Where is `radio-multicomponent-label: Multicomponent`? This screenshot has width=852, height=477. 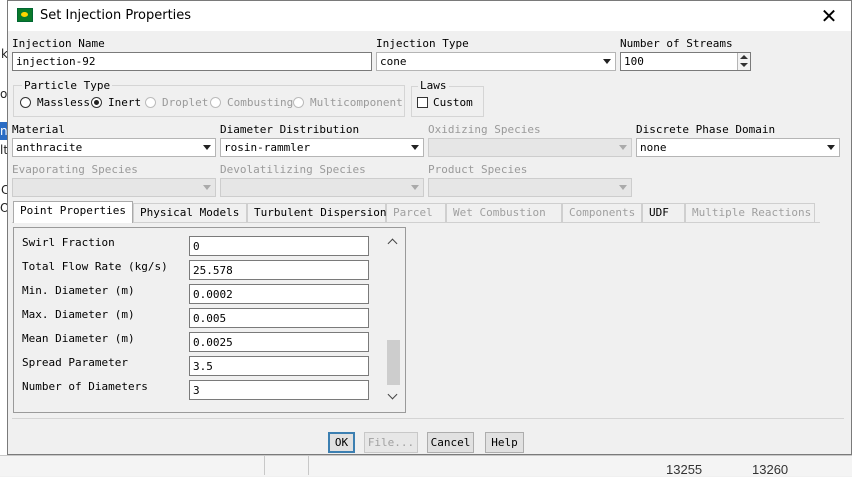
radio-multicomponent-label: Multicomponent is located at coordinates (356, 102).